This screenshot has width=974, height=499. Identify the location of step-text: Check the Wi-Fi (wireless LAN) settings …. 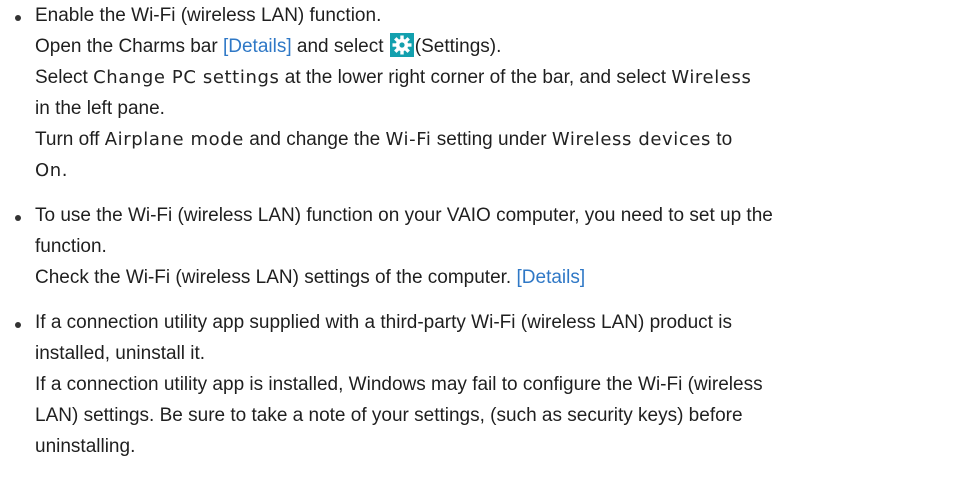
(276, 277).